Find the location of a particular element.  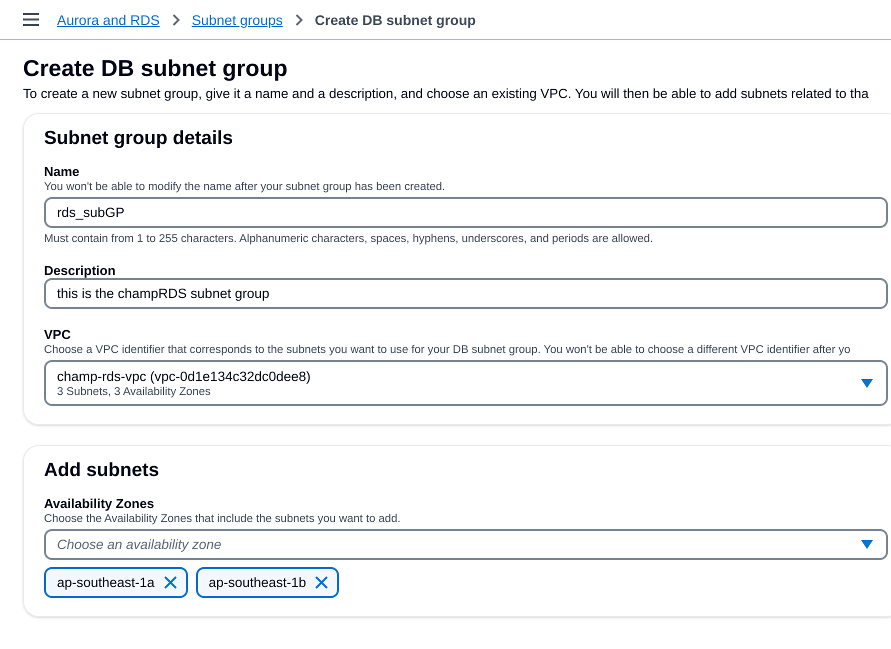

zone-select: Choose an availability zone is located at coordinates (466, 544).